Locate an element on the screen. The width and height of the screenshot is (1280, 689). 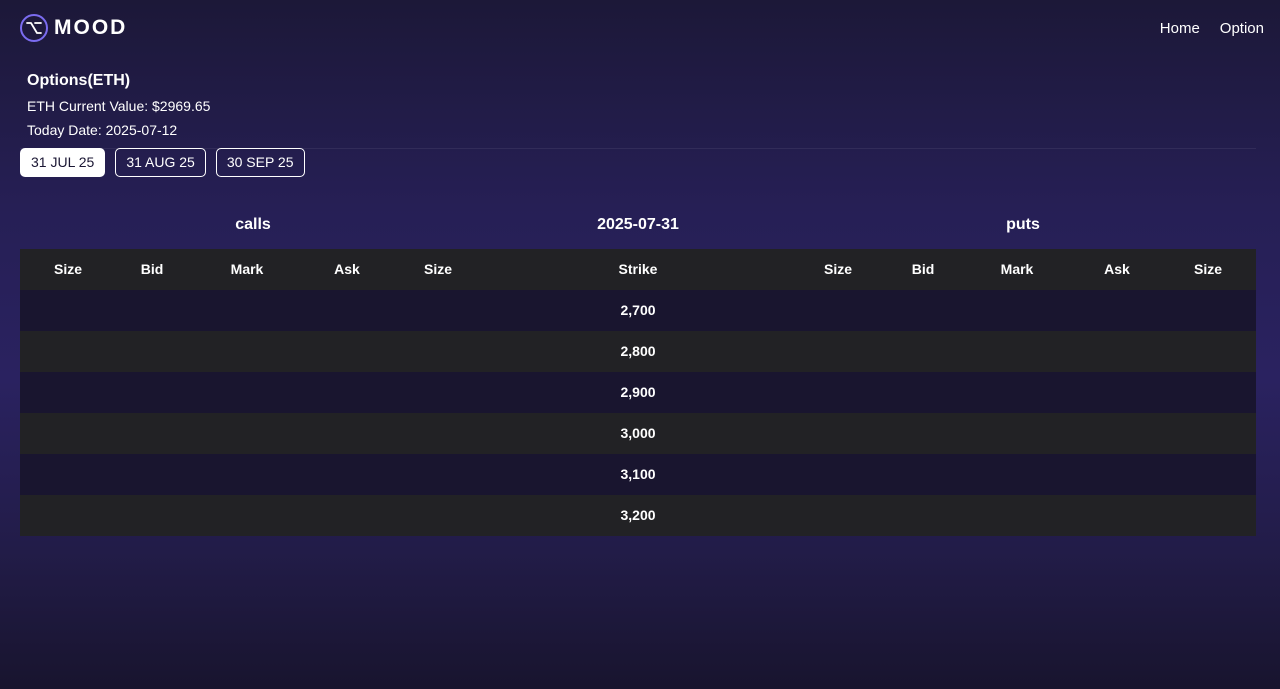
table-row: 3,000 is located at coordinates (638, 433).